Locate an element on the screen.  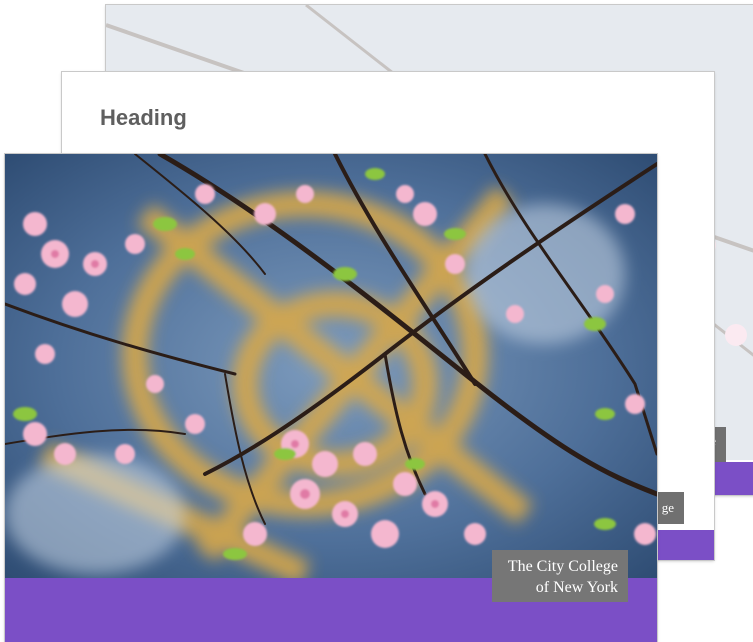
slide-heading: Heading is located at coordinates (143, 117).